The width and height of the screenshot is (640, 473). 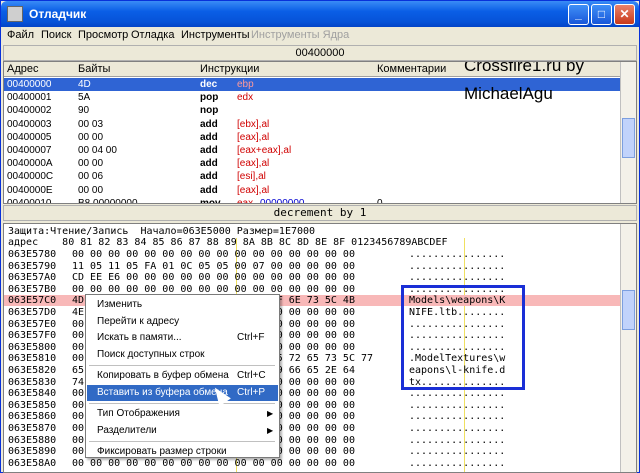 I want to click on hex-scrollbar, so click(x=628, y=348).